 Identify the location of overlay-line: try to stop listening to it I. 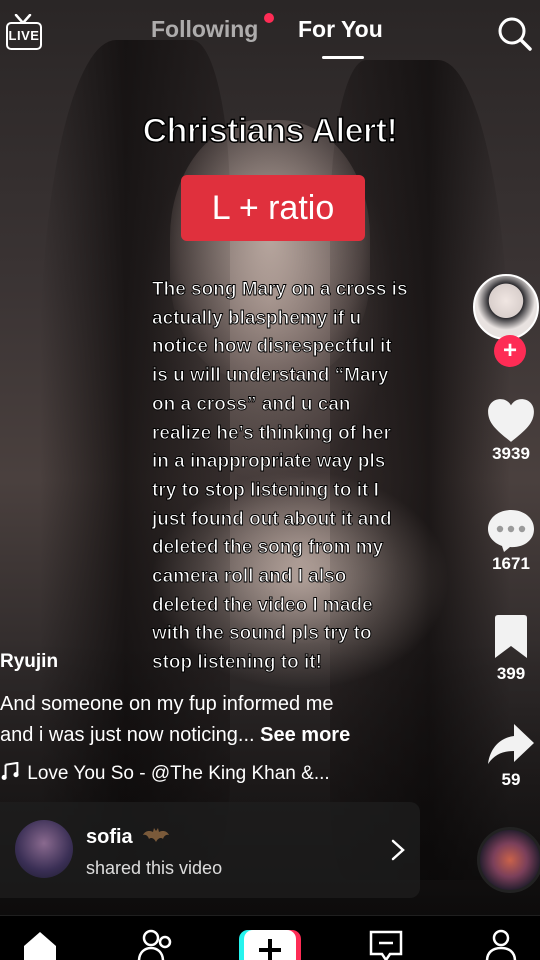
(266, 490).